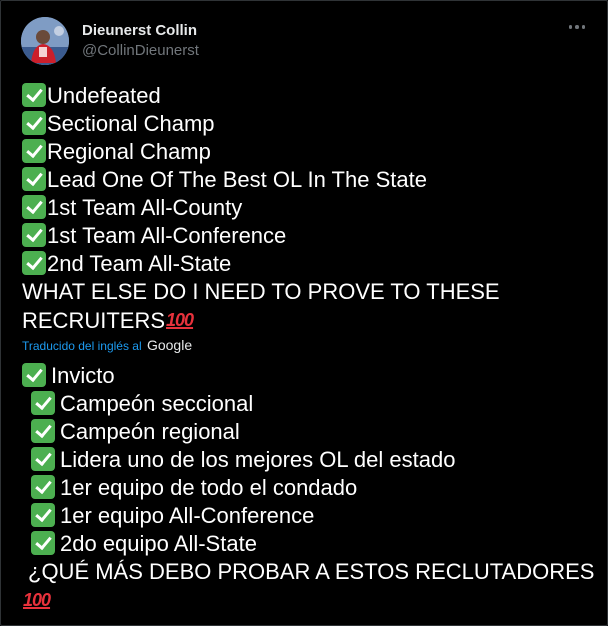 The width and height of the screenshot is (608, 626). What do you see at coordinates (307, 544) in the screenshot?
I see `list-item: 2do equipo All-State` at bounding box center [307, 544].